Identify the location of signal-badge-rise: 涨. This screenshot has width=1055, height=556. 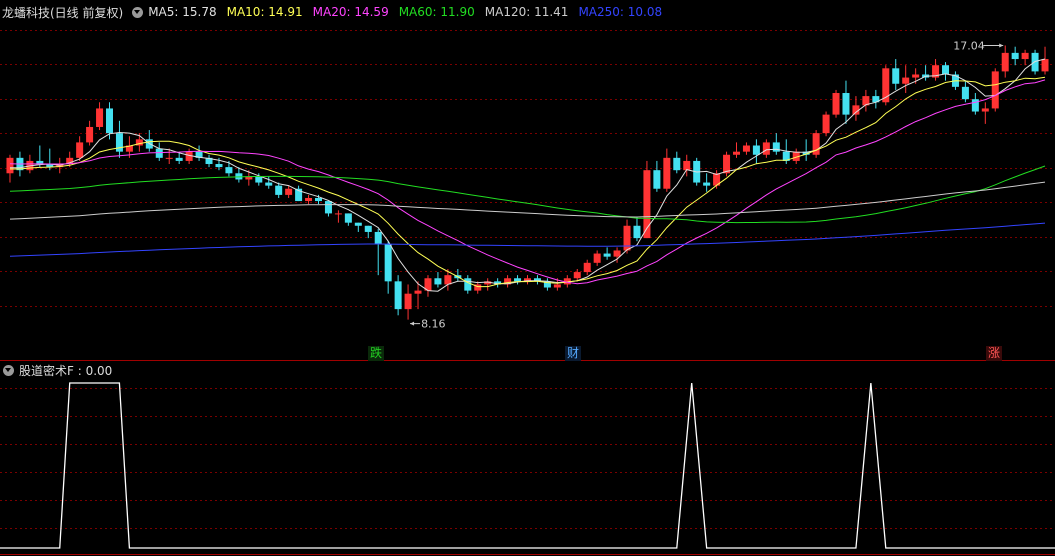
(994, 353).